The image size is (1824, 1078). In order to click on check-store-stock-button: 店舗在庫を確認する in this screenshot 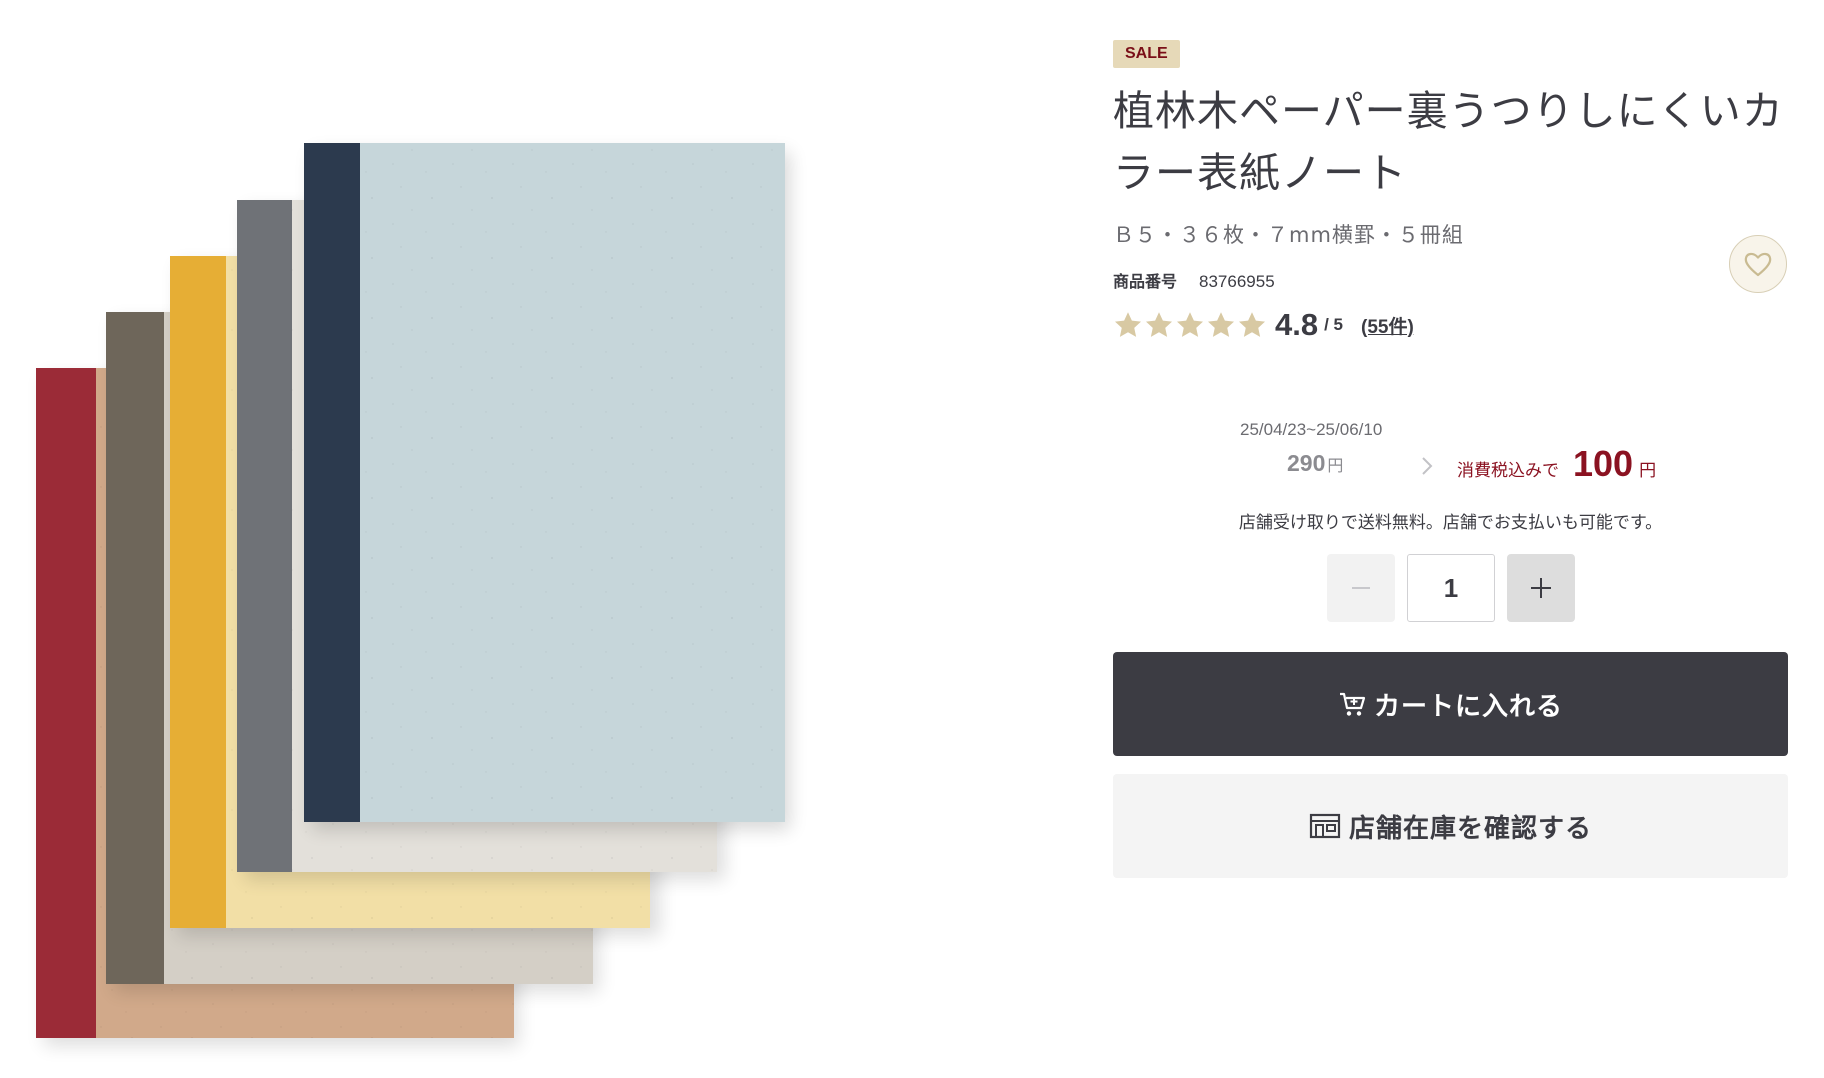, I will do `click(1450, 826)`.